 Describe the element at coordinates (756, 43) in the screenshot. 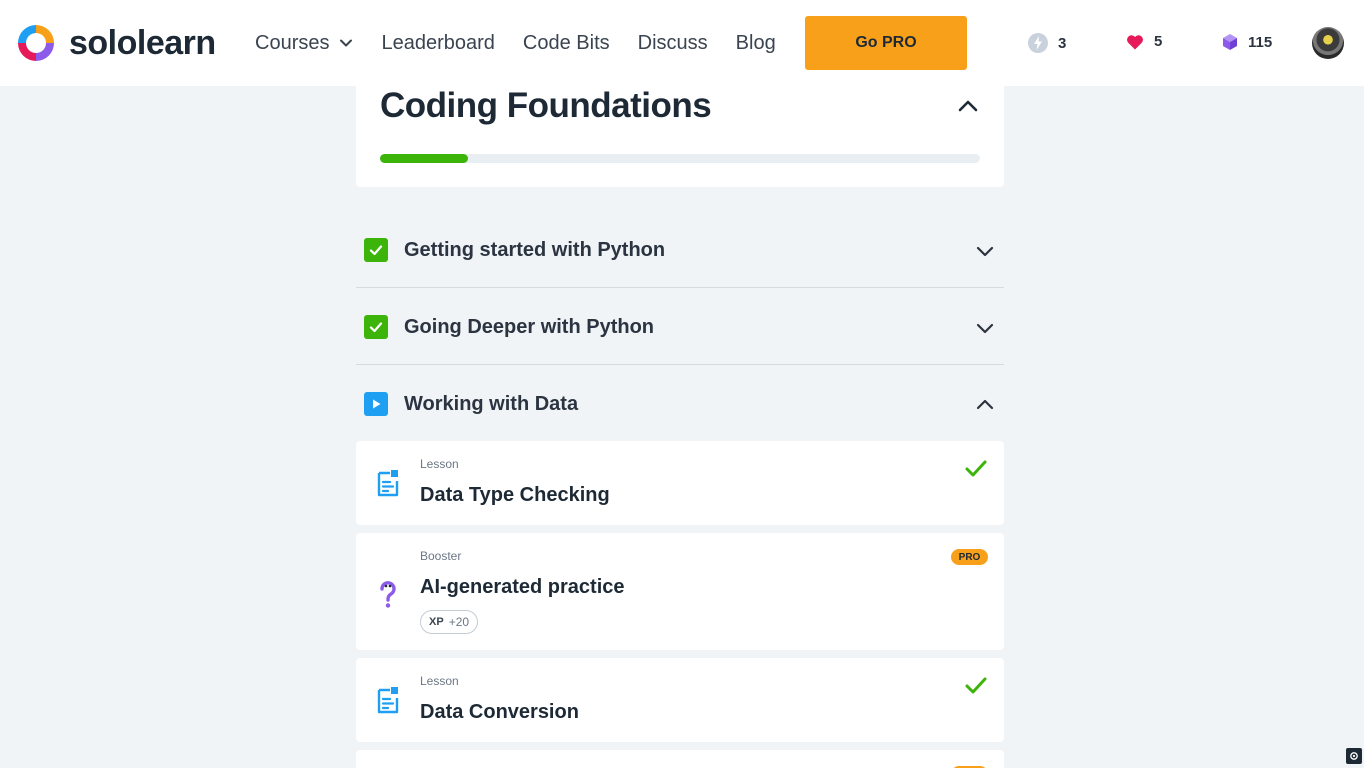

I see `nav-blog: Blog` at that location.